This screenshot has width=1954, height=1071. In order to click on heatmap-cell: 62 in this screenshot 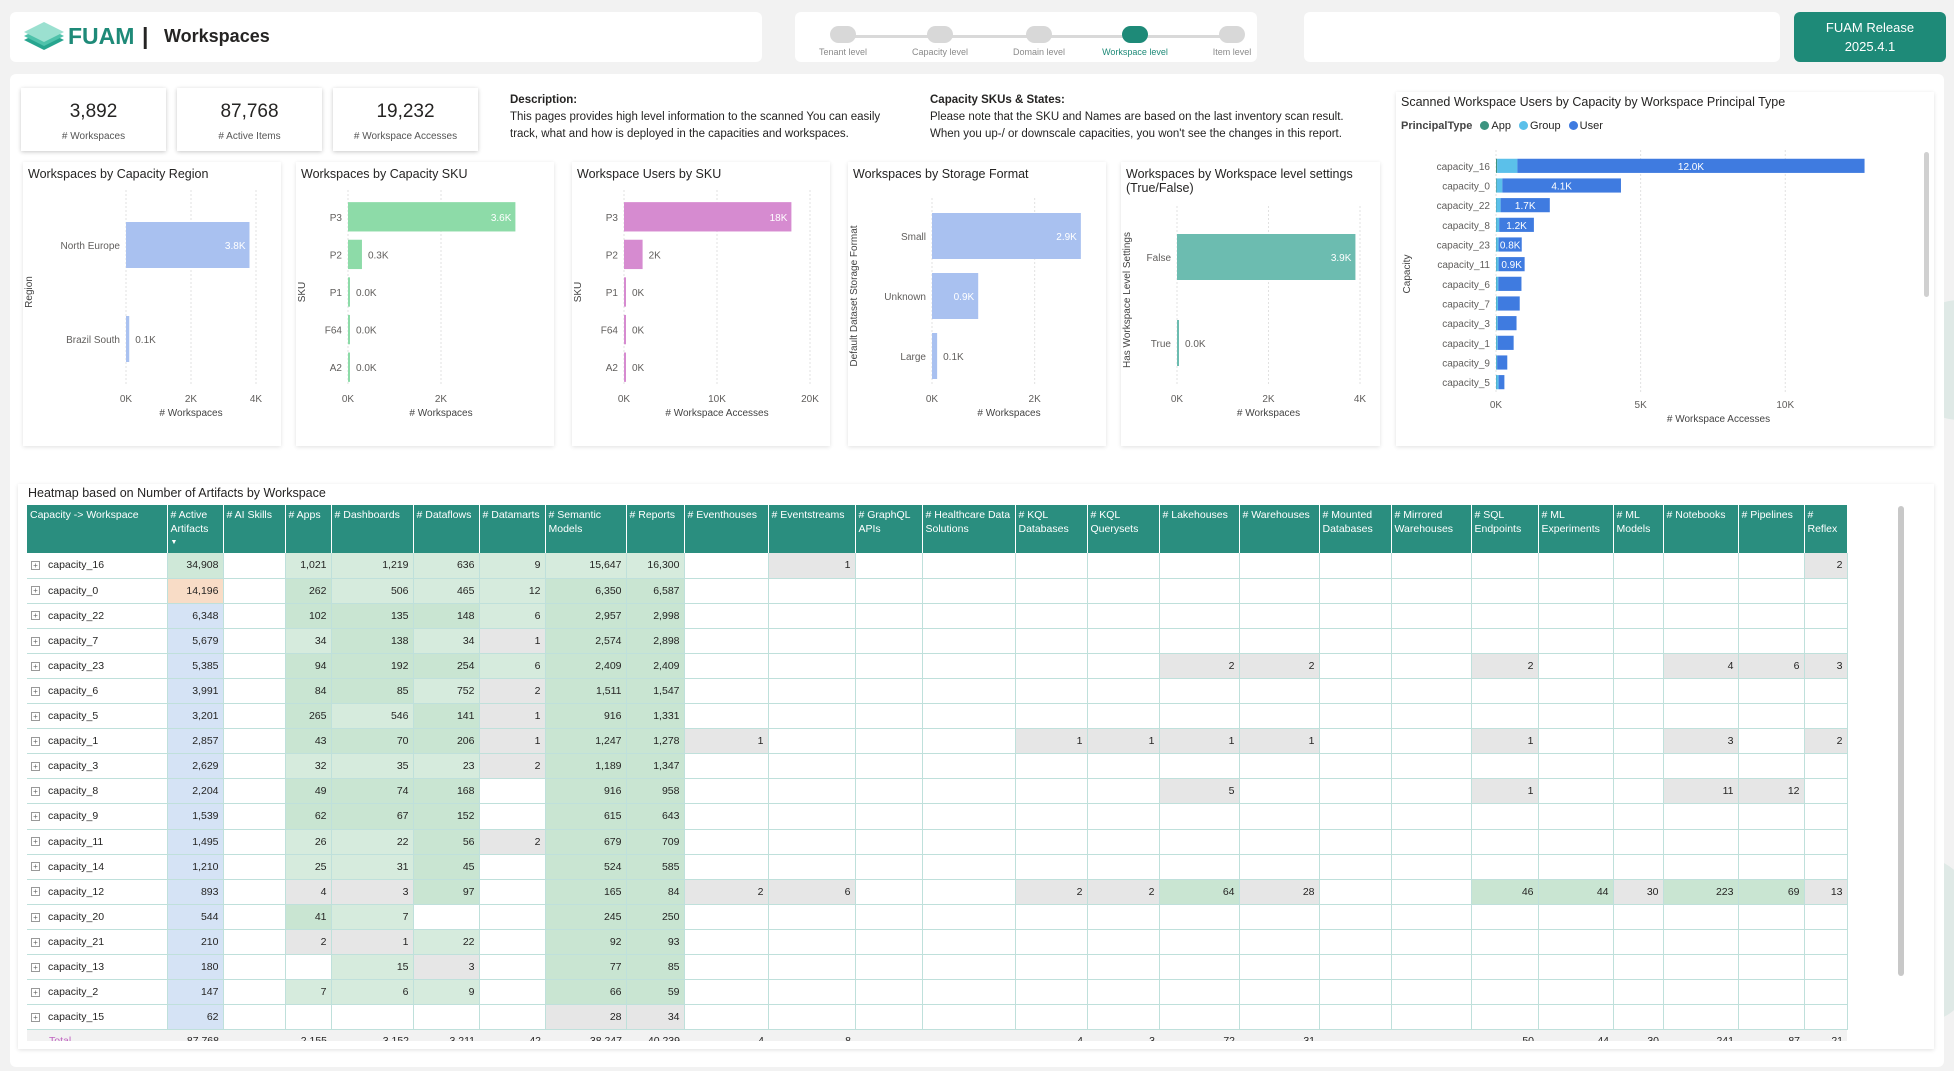, I will do `click(195, 1017)`.